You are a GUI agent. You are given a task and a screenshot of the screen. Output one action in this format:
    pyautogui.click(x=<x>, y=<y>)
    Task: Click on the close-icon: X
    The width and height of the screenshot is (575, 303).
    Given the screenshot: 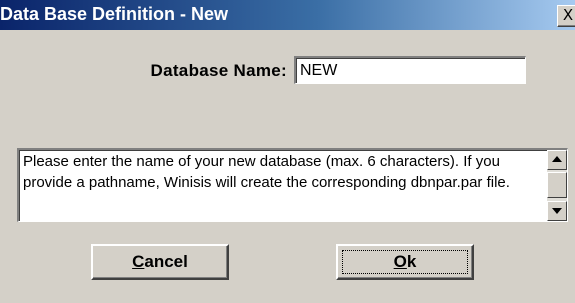 What is the action you would take?
    pyautogui.click(x=568, y=15)
    